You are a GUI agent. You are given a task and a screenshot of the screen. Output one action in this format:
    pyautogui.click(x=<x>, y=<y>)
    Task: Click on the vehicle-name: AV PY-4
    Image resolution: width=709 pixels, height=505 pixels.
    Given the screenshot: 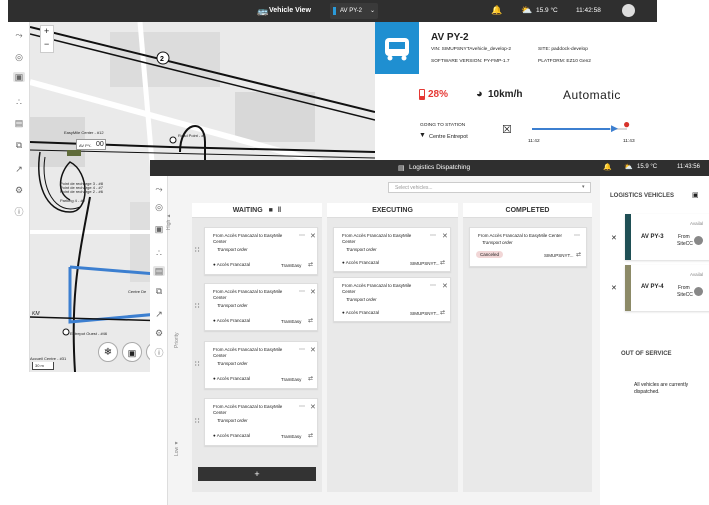 What is the action you would take?
    pyautogui.click(x=652, y=287)
    